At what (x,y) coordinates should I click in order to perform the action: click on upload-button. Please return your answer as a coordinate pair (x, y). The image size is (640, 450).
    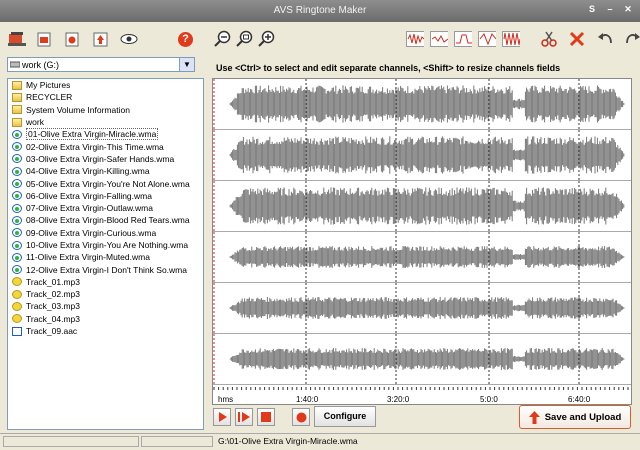
    Looking at the image, I should click on (101, 39).